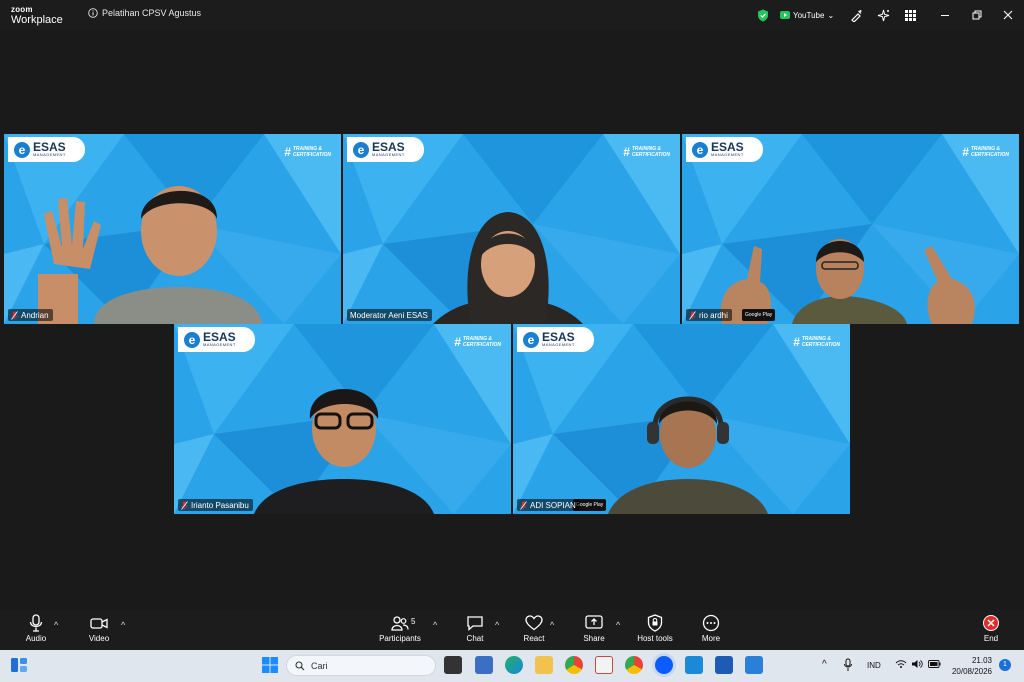 The height and width of the screenshot is (682, 1024). Describe the element at coordinates (56, 625) in the screenshot. I see `audio-options-chevron-icon: ^` at that location.